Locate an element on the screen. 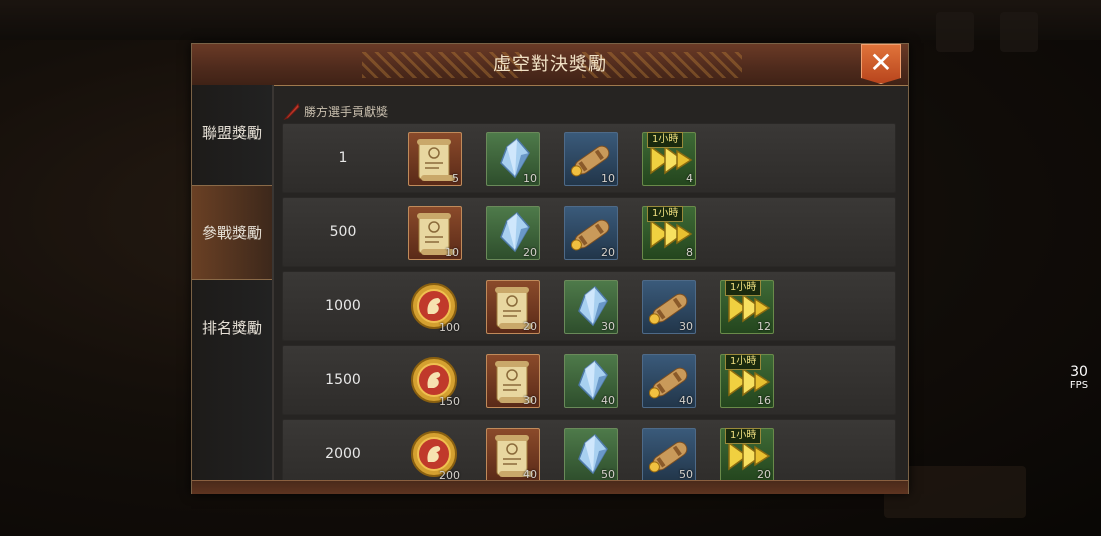 Image resolution: width=1101 pixels, height=536 pixels. crystal-item: 30 is located at coordinates (591, 307).